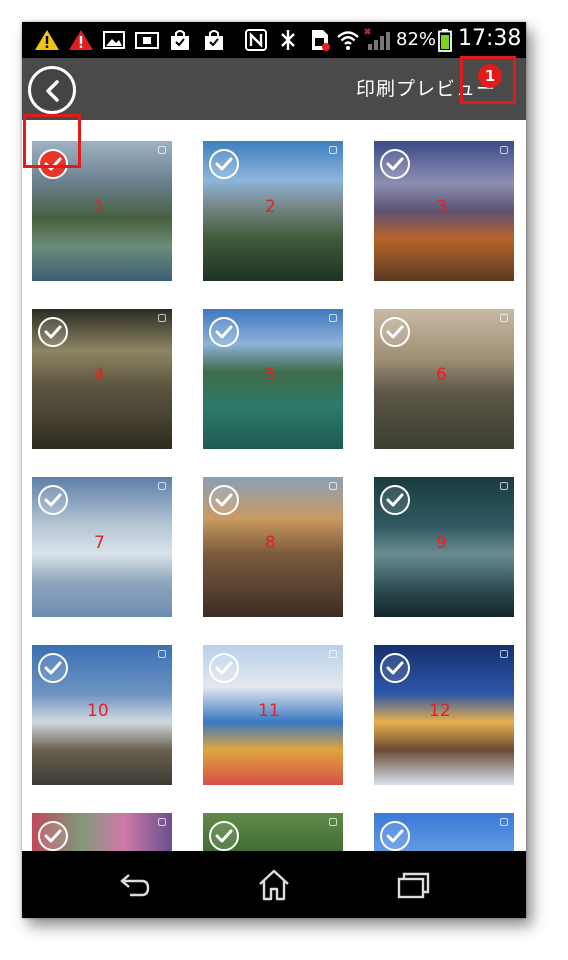 The width and height of the screenshot is (568, 960). I want to click on photo-number: 7, so click(99, 543).